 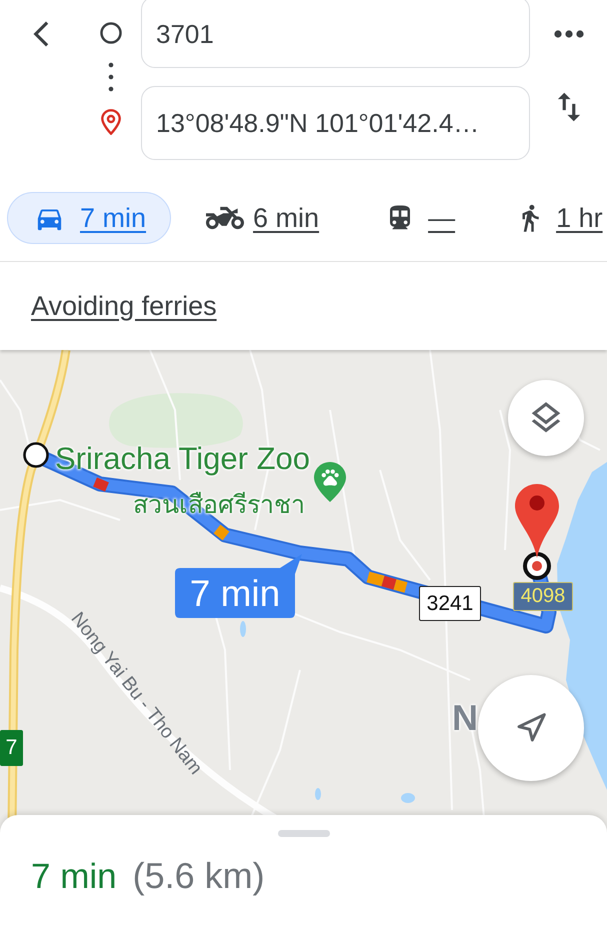 I want to click on more-icon, so click(x=569, y=34).